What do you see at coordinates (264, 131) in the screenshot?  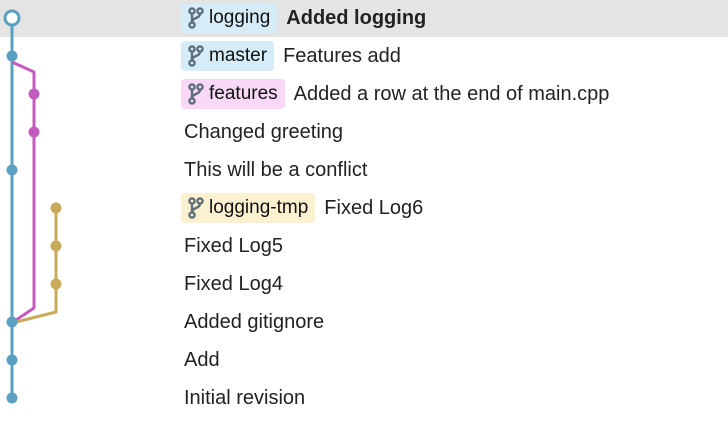 I see `commit-message: Changed greeting` at bounding box center [264, 131].